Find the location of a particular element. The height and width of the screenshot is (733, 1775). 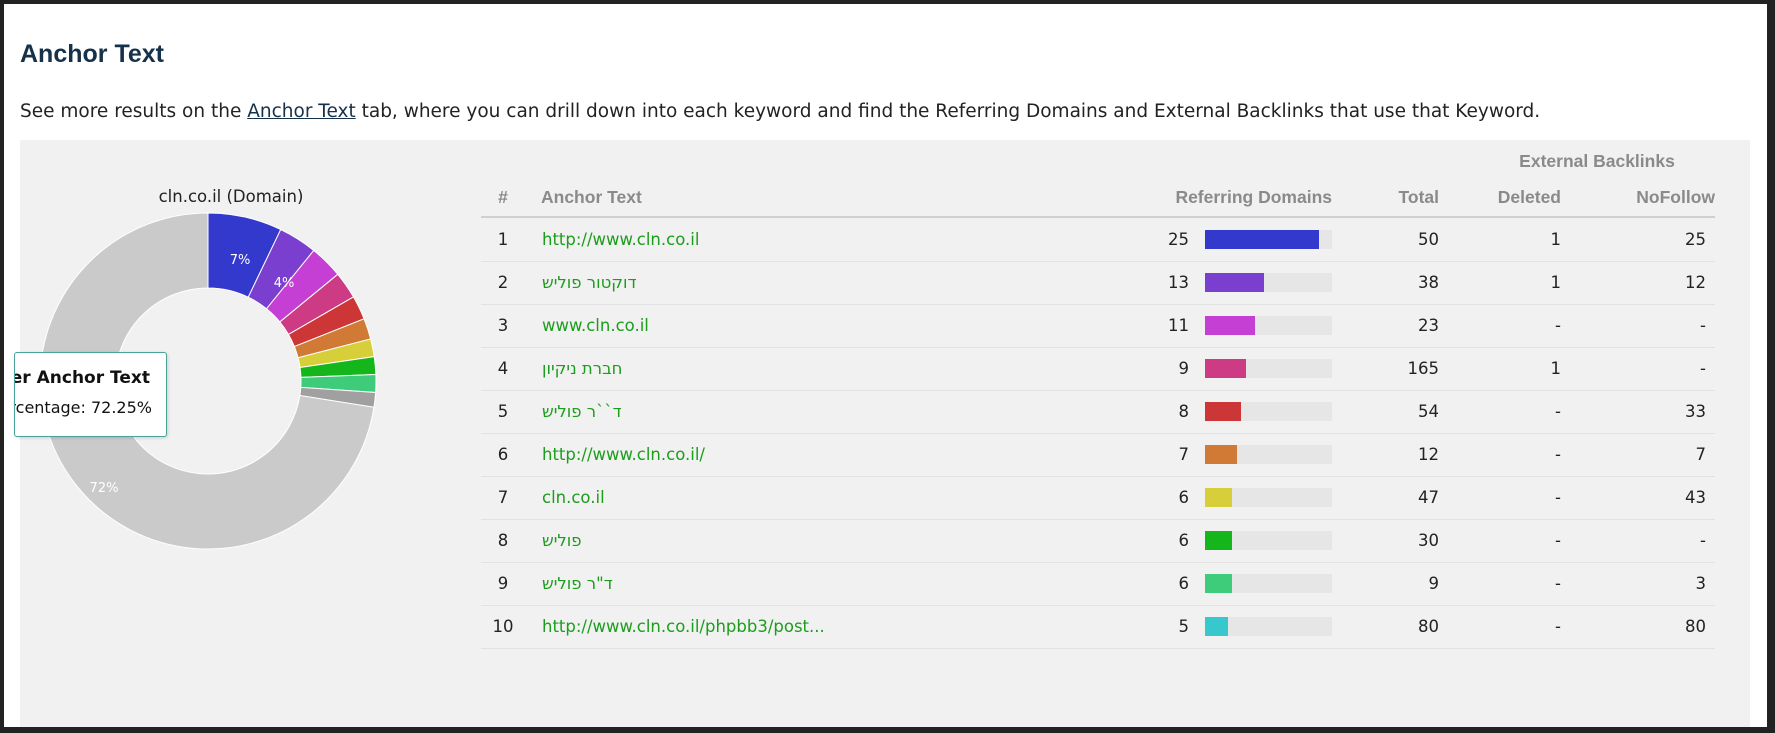

nofollow-backlinks: 80 is located at coordinates (1695, 626).